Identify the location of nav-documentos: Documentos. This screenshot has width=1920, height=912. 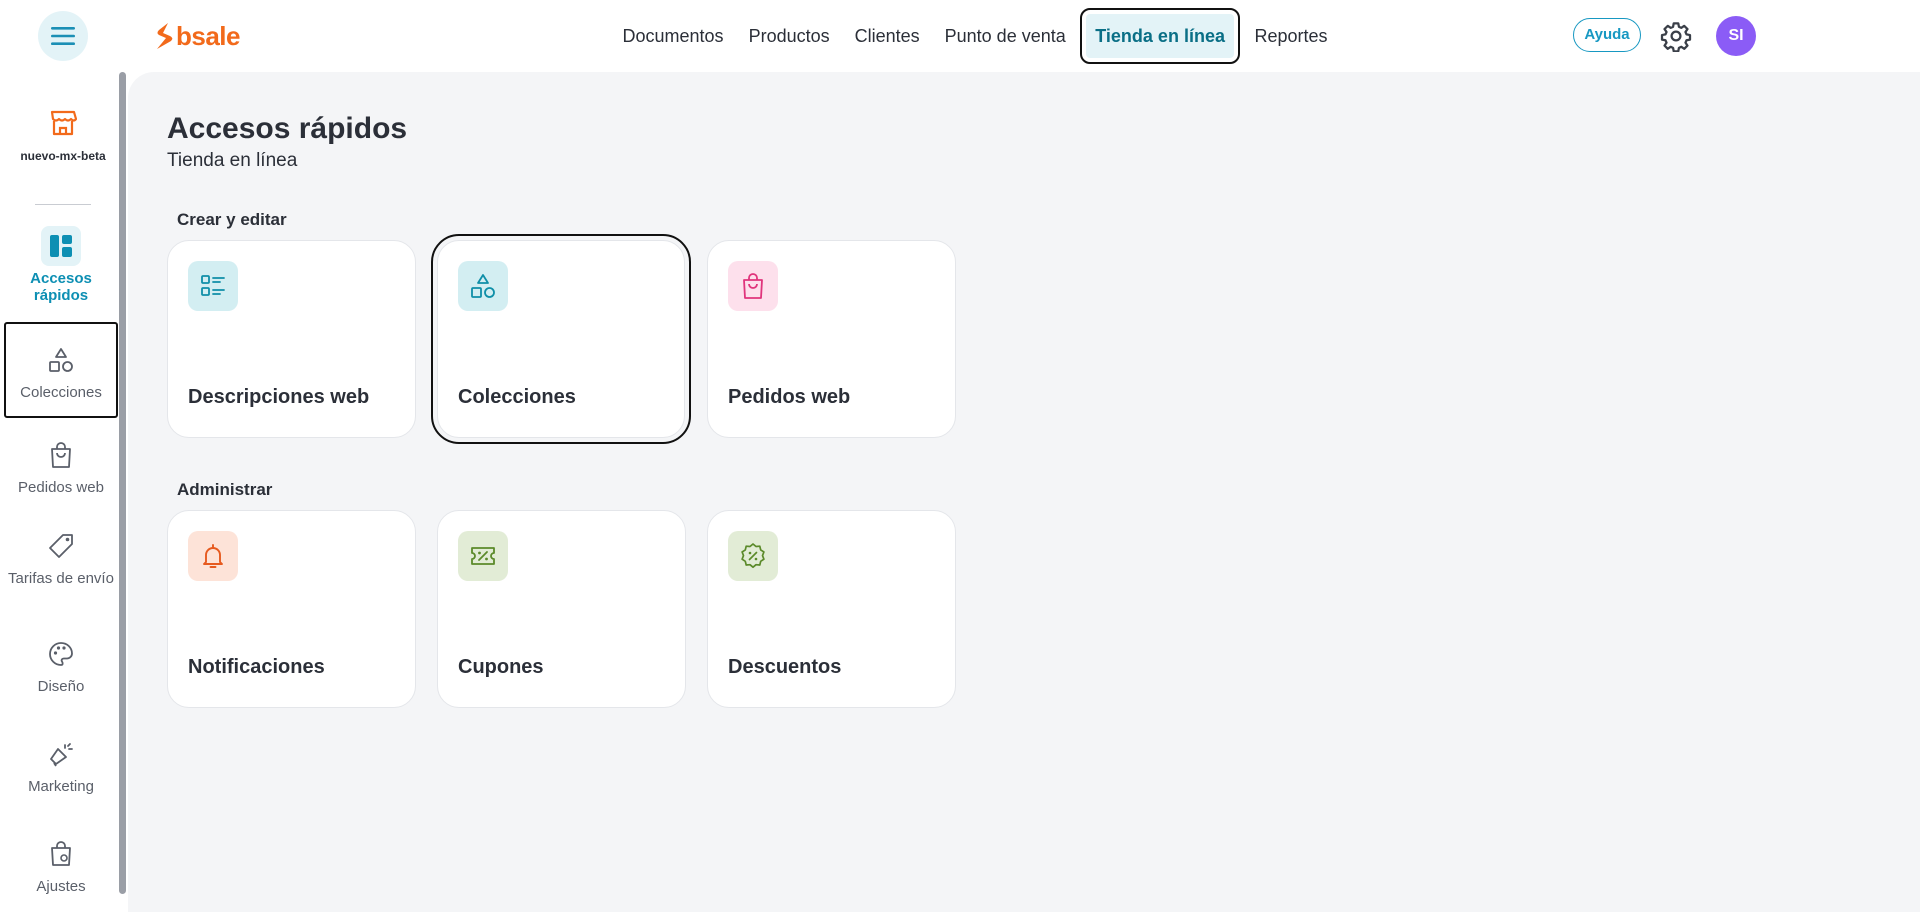
(673, 36).